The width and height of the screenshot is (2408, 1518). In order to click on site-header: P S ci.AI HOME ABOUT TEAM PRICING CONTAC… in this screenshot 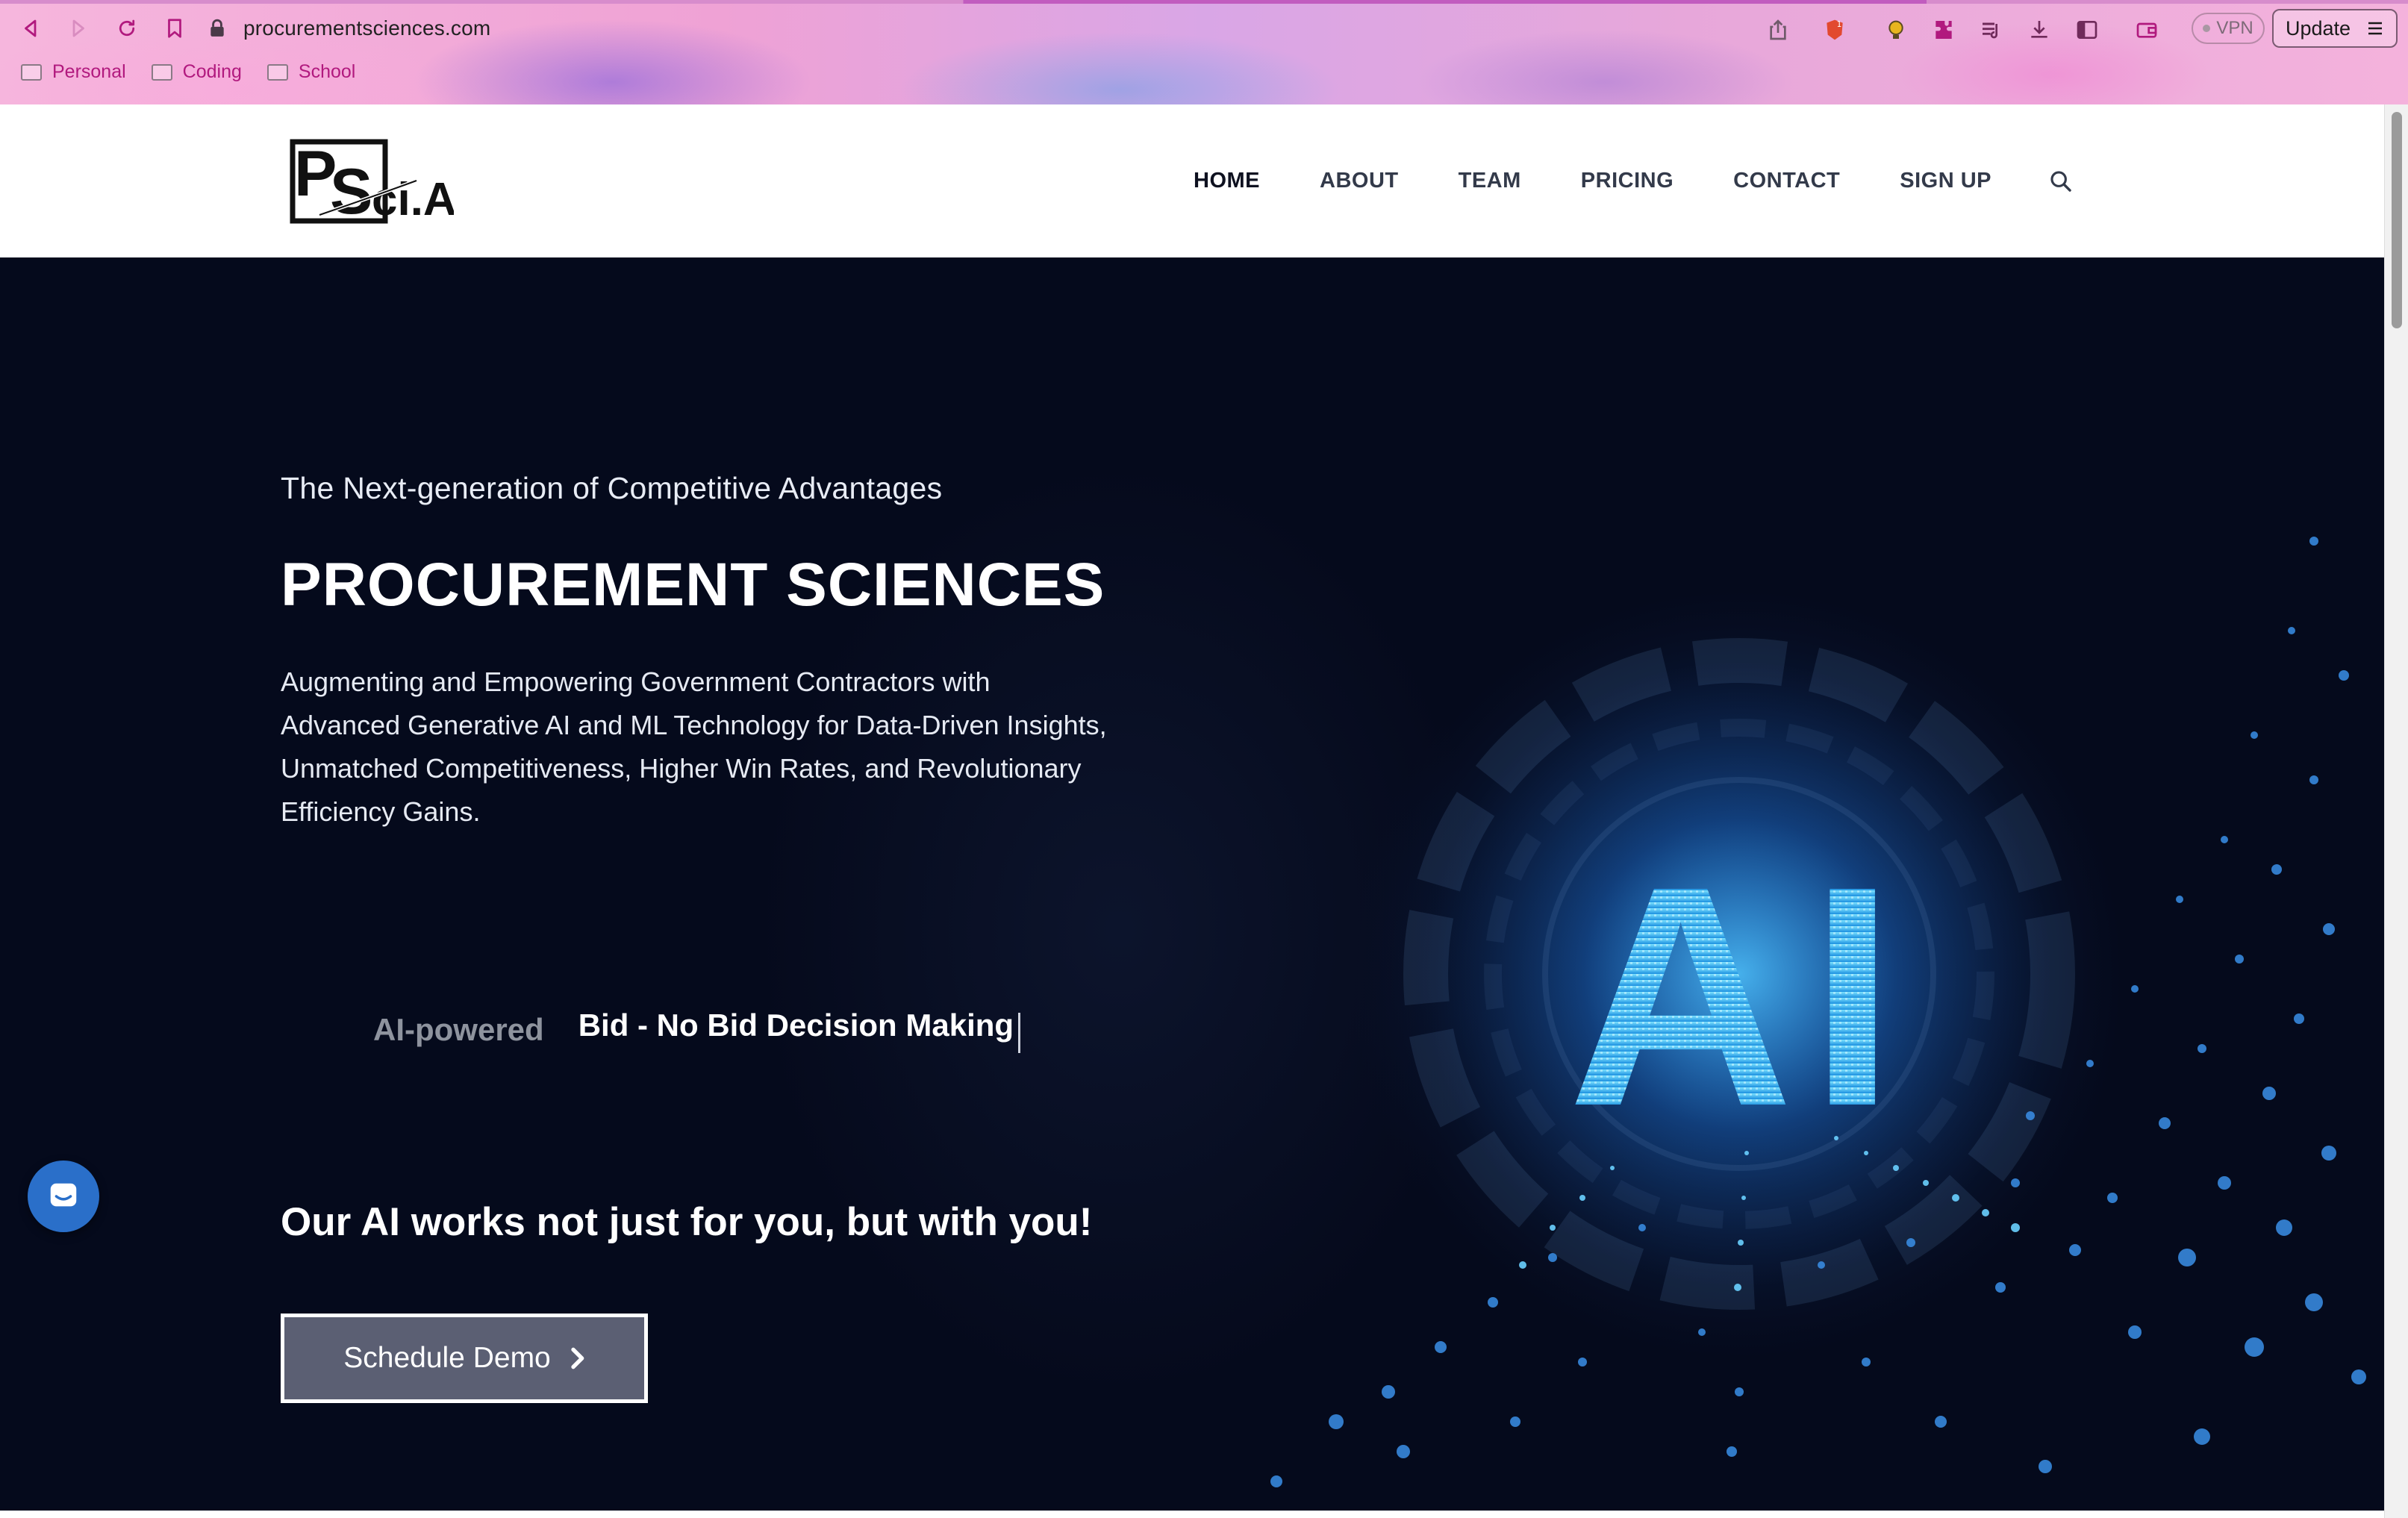, I will do `click(1192, 180)`.